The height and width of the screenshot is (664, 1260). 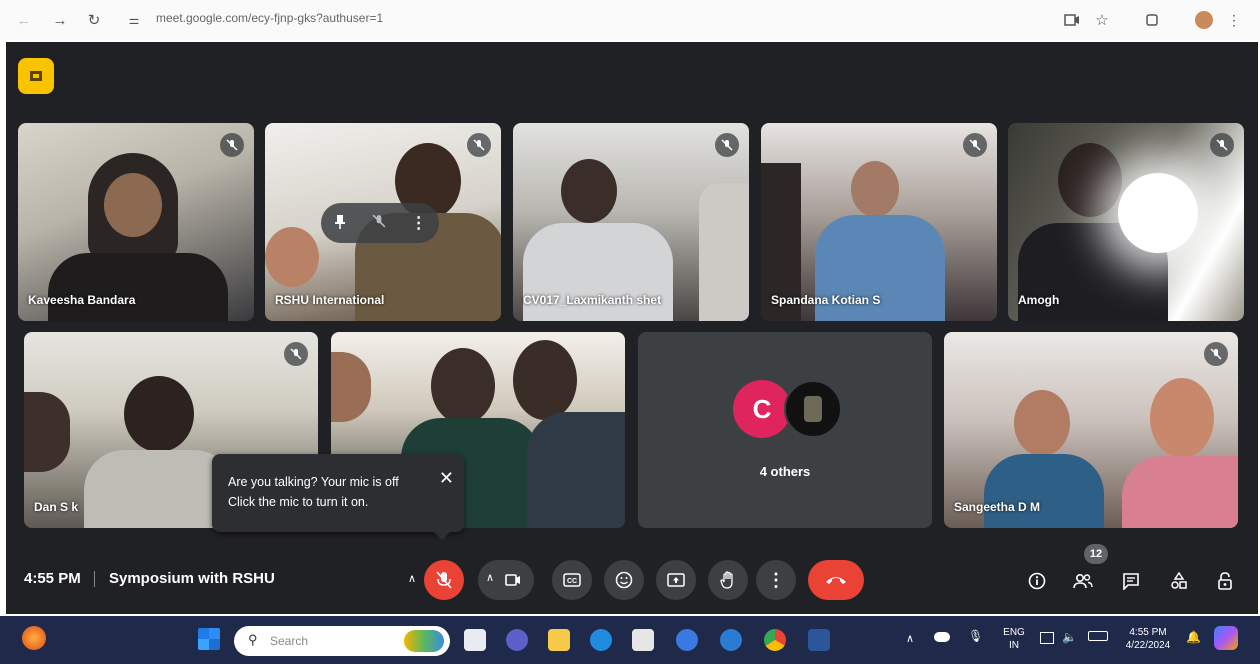 What do you see at coordinates (56, 507) in the screenshot?
I see `participant-name: Dan S k` at bounding box center [56, 507].